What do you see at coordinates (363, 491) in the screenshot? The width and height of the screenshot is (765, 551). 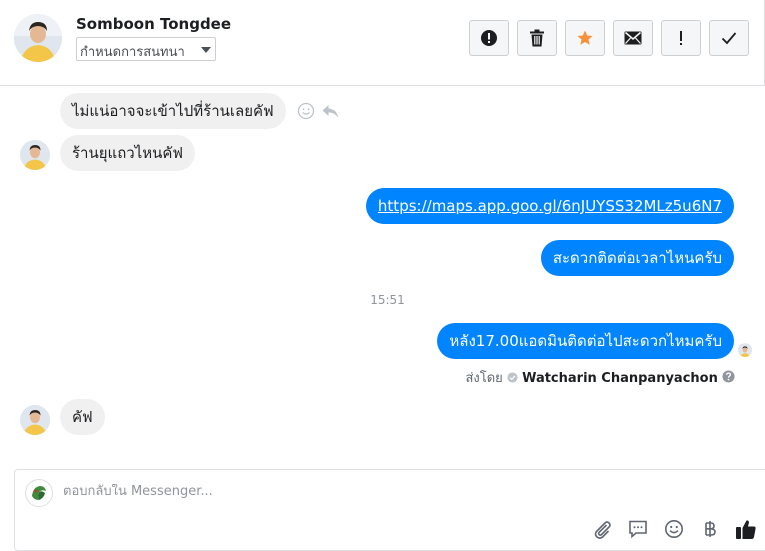 I see `reply-input` at bounding box center [363, 491].